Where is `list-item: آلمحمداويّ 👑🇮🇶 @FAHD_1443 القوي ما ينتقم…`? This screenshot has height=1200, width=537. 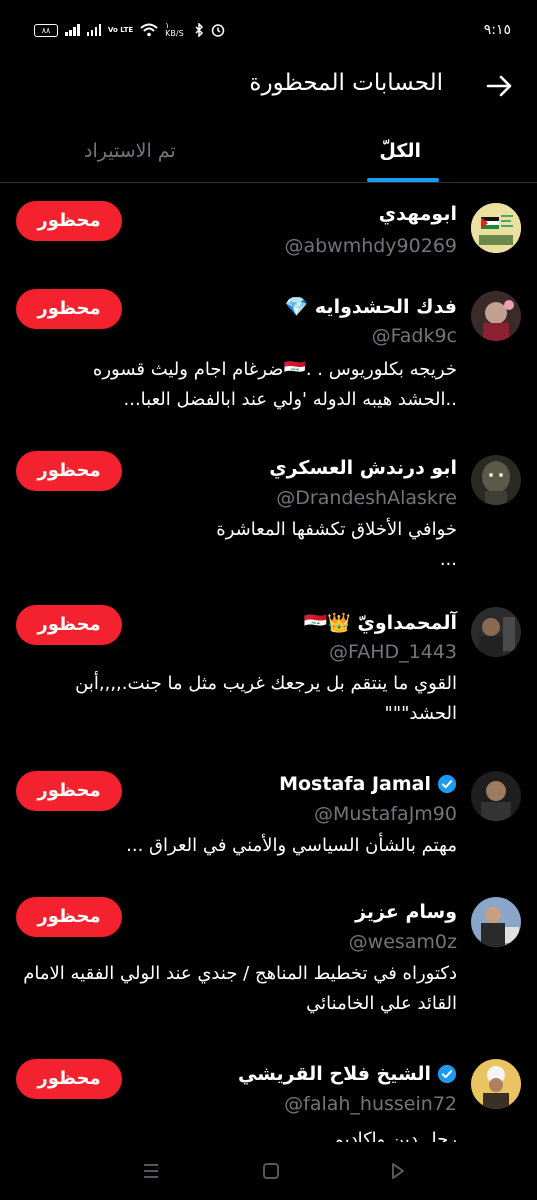 list-item: آلمحمداويّ 👑🇮🇶 @FAHD_1443 القوي ما ينتقم… is located at coordinates (268, 678).